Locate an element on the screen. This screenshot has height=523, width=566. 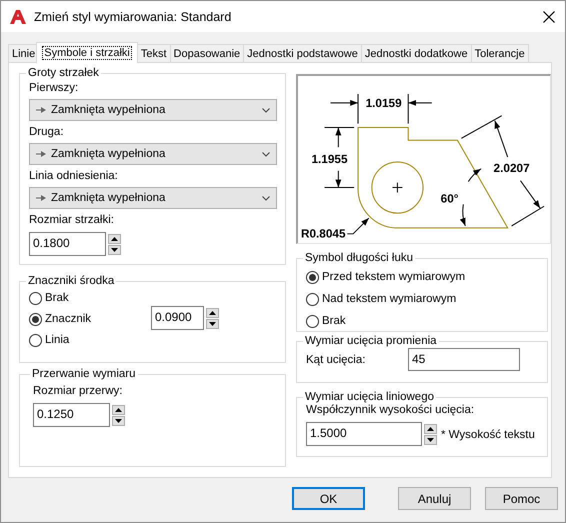
tab: Symbole i strzałki is located at coordinates (87, 52).